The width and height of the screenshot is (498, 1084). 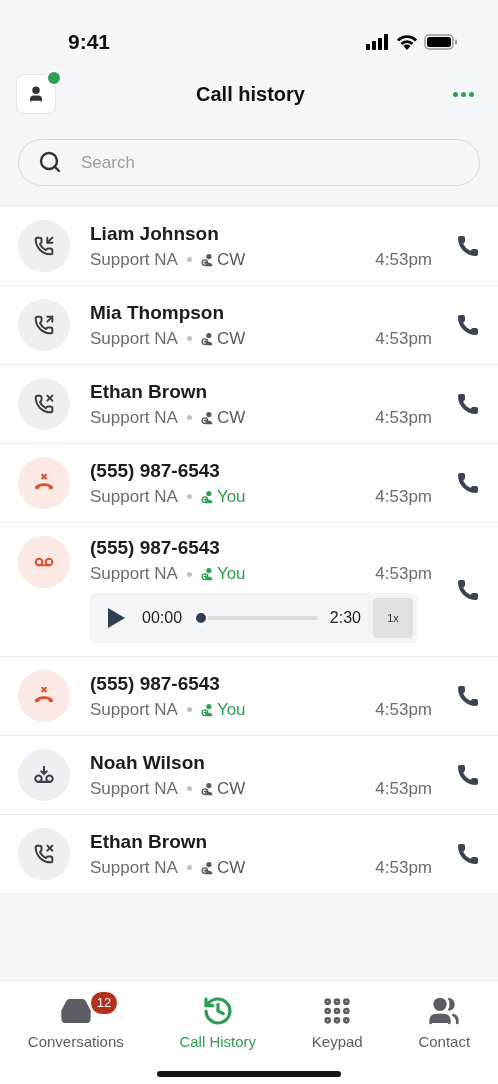 What do you see at coordinates (250, 94) in the screenshot?
I see `page-title: Call history` at bounding box center [250, 94].